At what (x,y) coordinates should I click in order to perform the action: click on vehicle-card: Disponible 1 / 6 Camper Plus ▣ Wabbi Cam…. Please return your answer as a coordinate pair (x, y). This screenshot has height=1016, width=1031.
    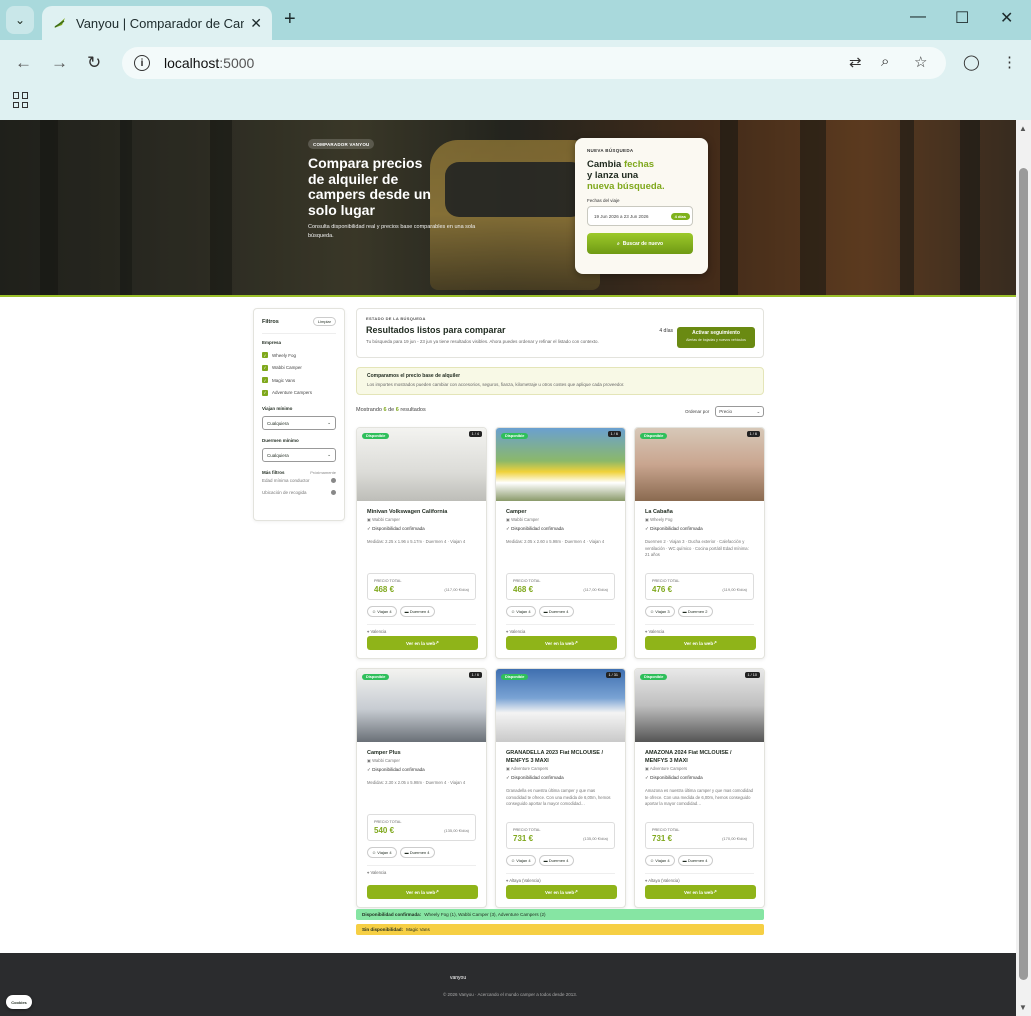
    Looking at the image, I should click on (421, 788).